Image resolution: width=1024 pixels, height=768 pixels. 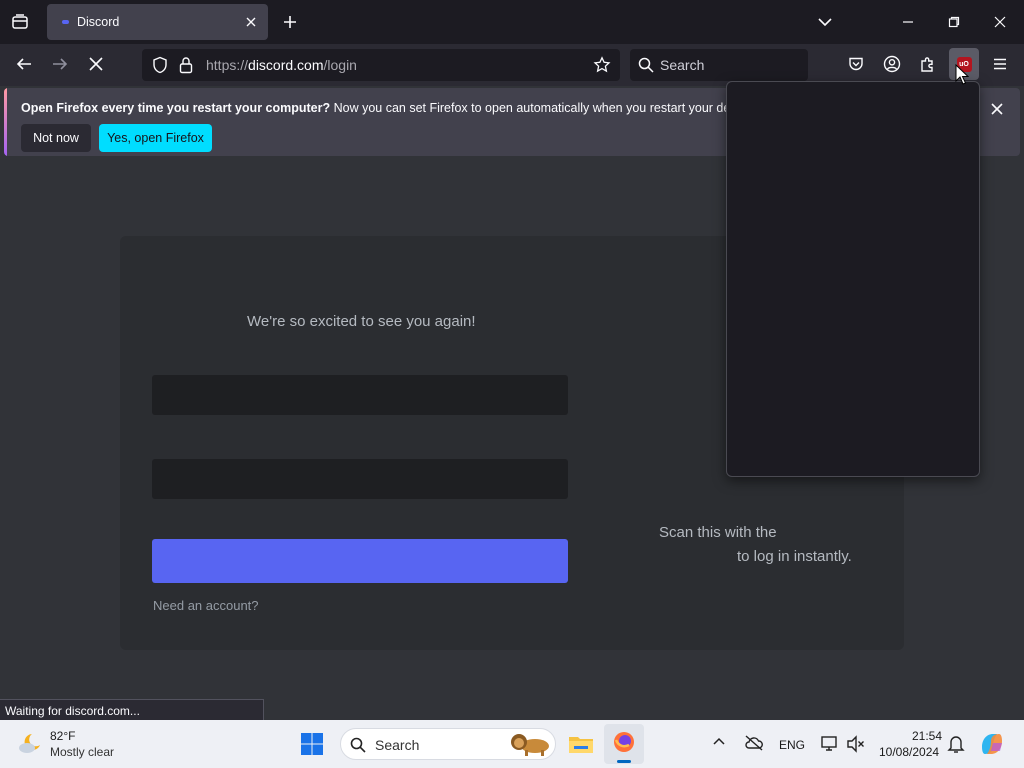 I want to click on windows-logo-icon, so click(x=312, y=744).